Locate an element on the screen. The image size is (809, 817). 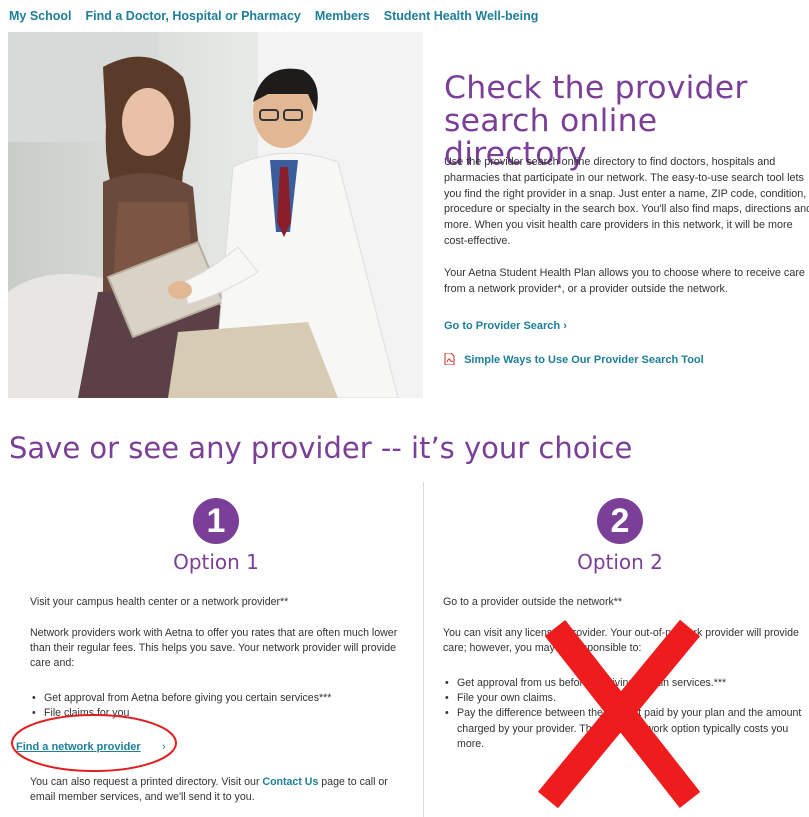
page-title-line1: Check the provider is located at coordinates (596, 88).